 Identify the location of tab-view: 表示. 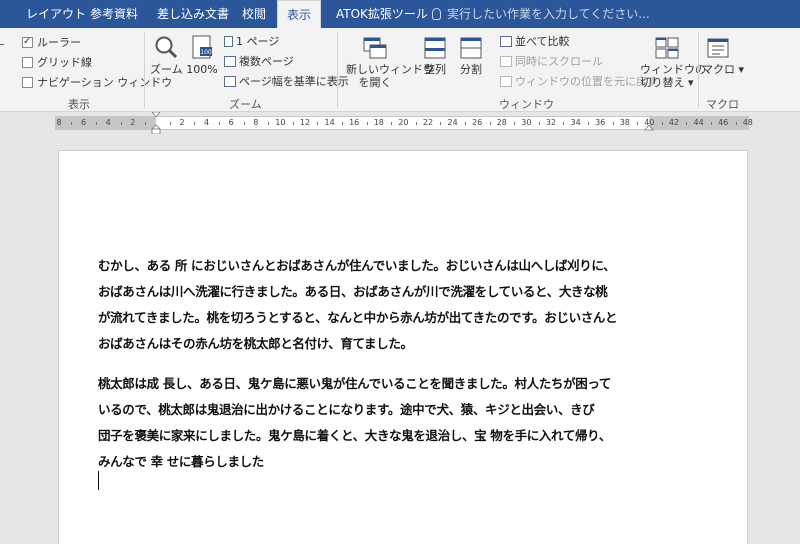
(299, 14).